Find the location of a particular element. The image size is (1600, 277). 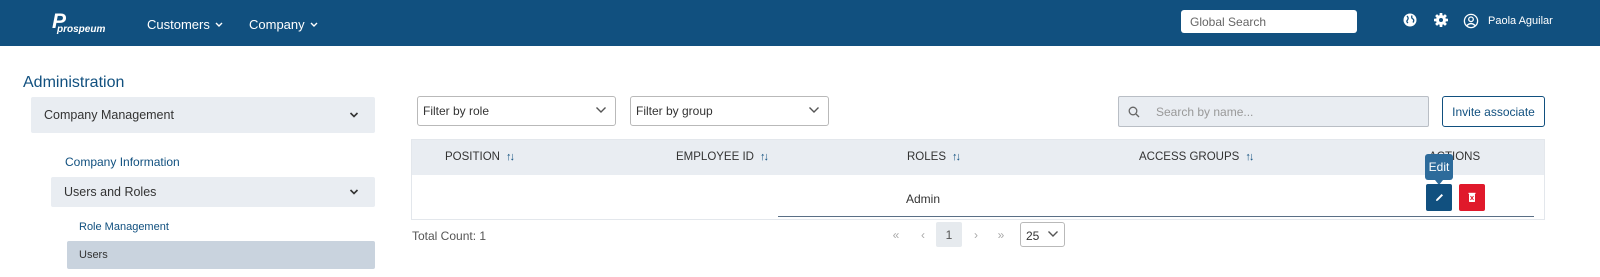

filter-by-role-label: Filter by role is located at coordinates (456, 111).